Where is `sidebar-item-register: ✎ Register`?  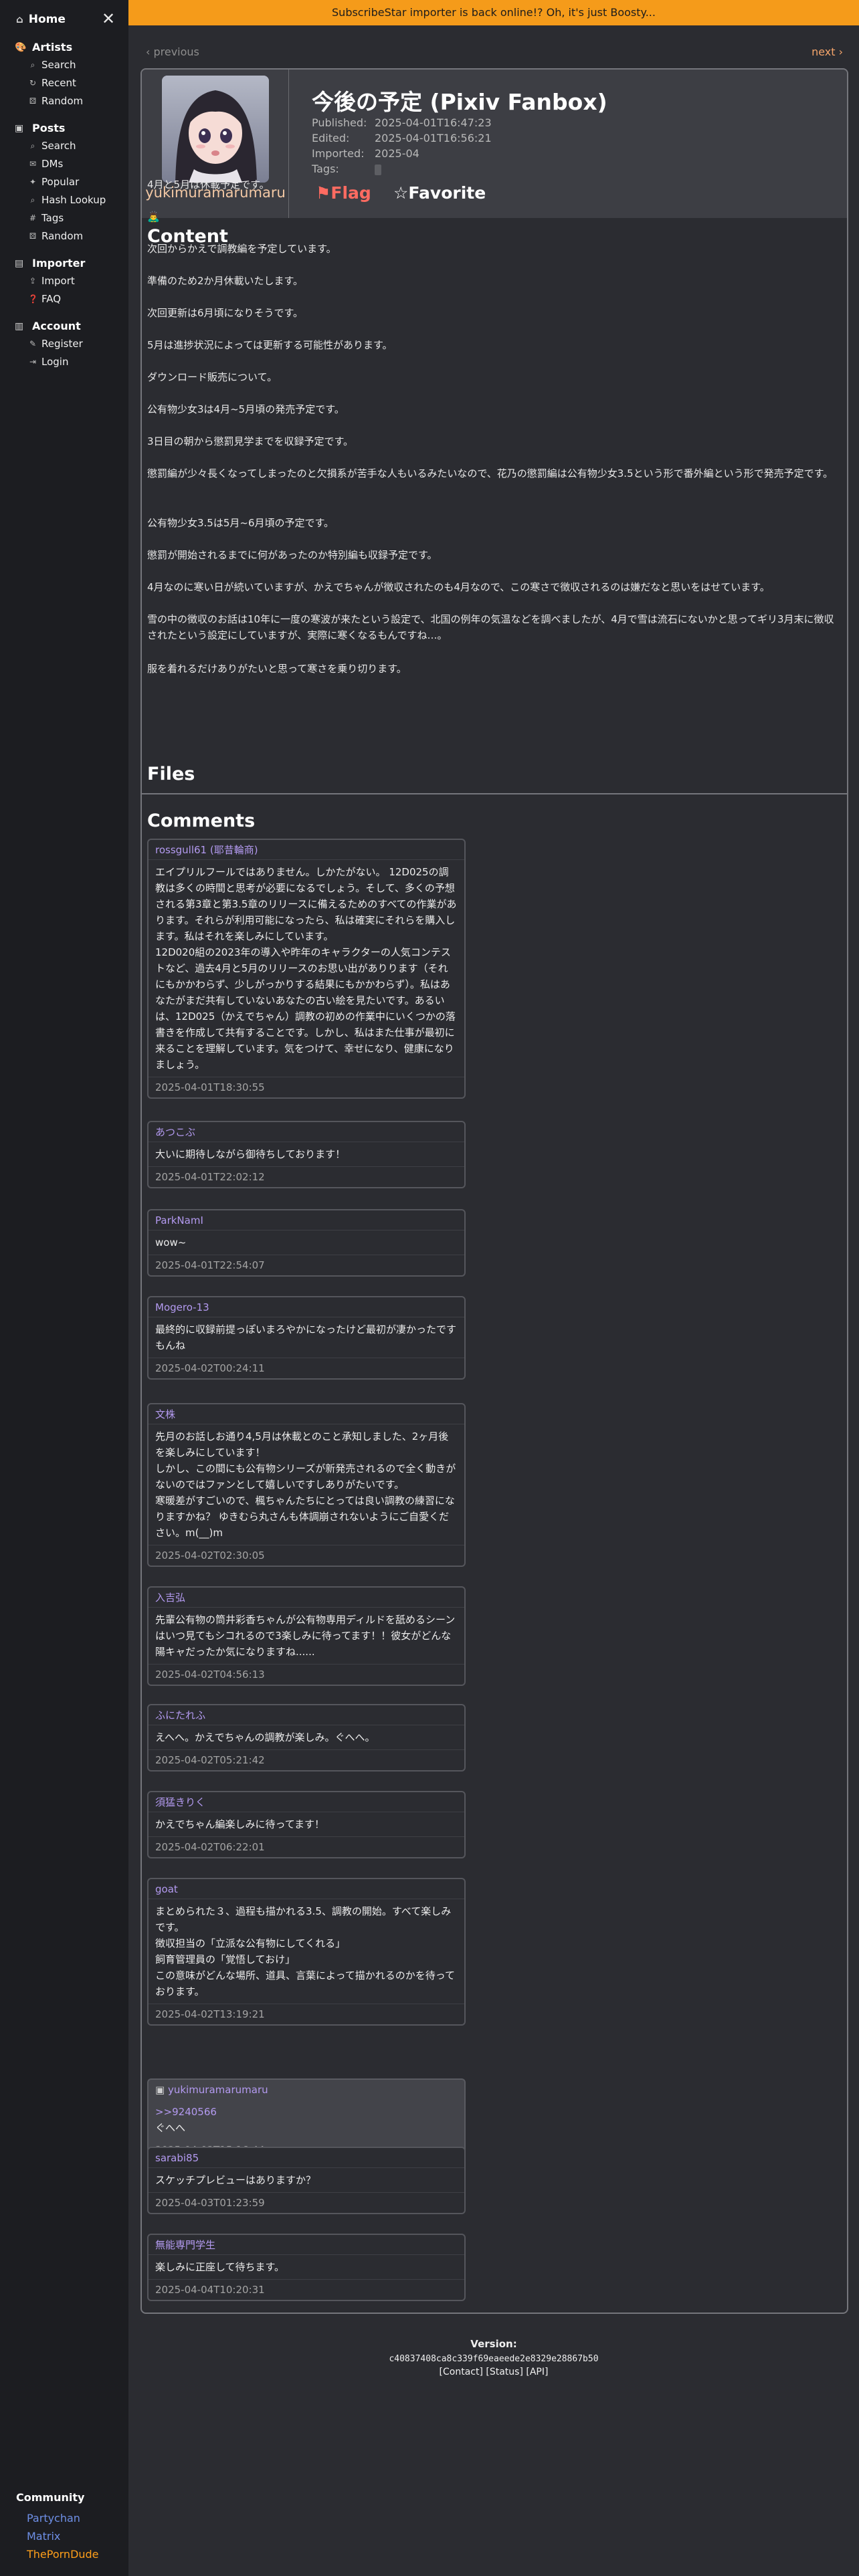 sidebar-item-register: ✎ Register is located at coordinates (64, 344).